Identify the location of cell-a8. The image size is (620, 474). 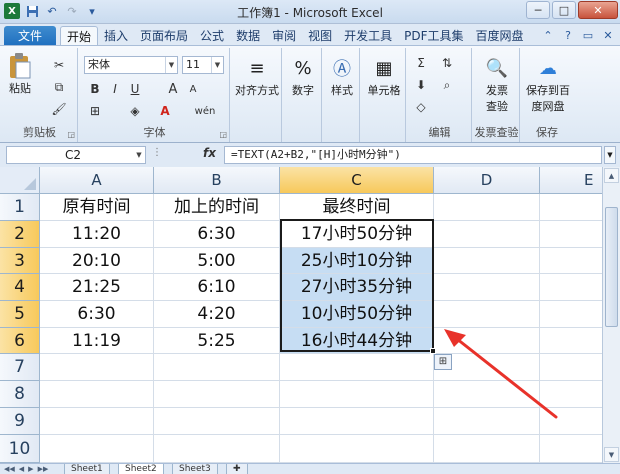
(97, 394).